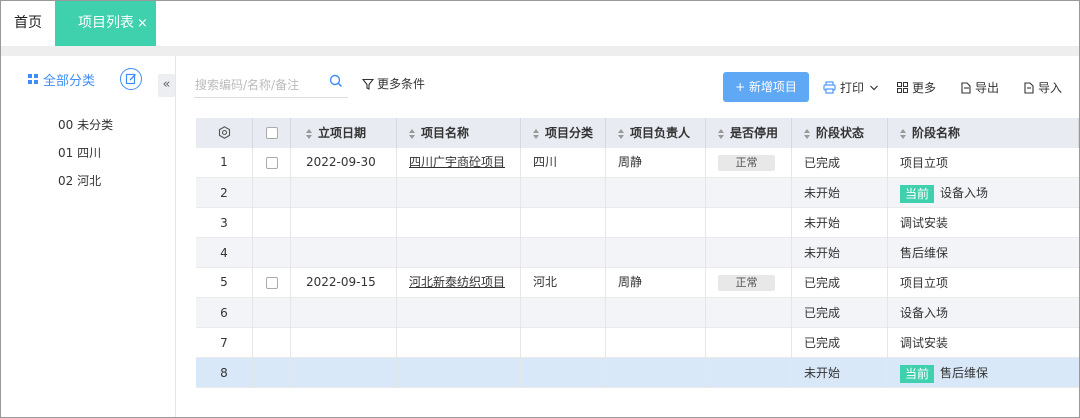 The width and height of the screenshot is (1080, 418). What do you see at coordinates (28, 23) in the screenshot?
I see `tab-home: 首页` at bounding box center [28, 23].